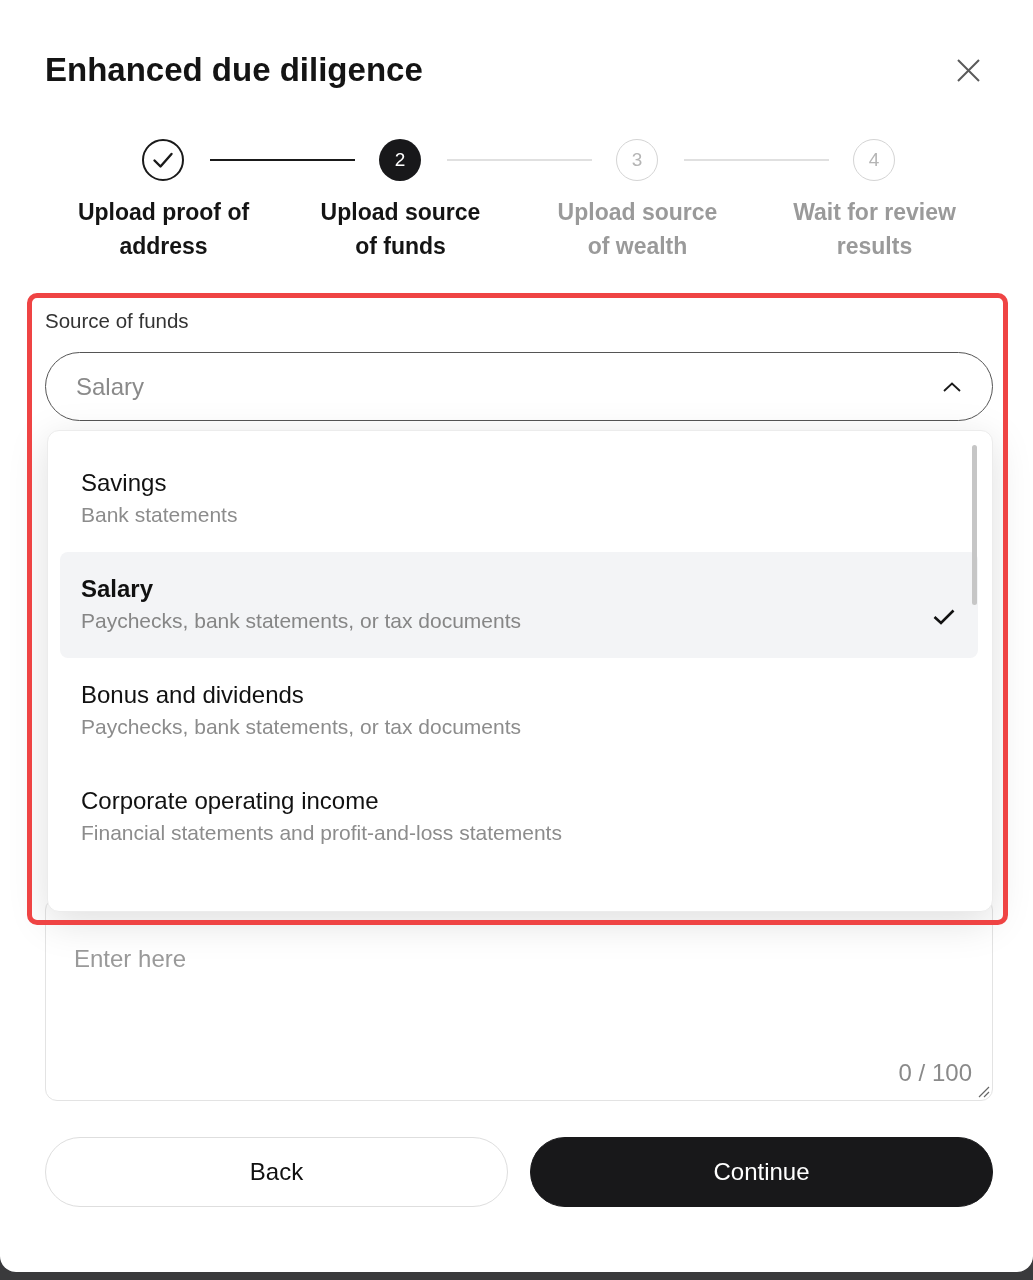 The width and height of the screenshot is (1033, 1280). Describe the element at coordinates (637, 229) in the screenshot. I see `step-label: Upload source of wealth` at that location.